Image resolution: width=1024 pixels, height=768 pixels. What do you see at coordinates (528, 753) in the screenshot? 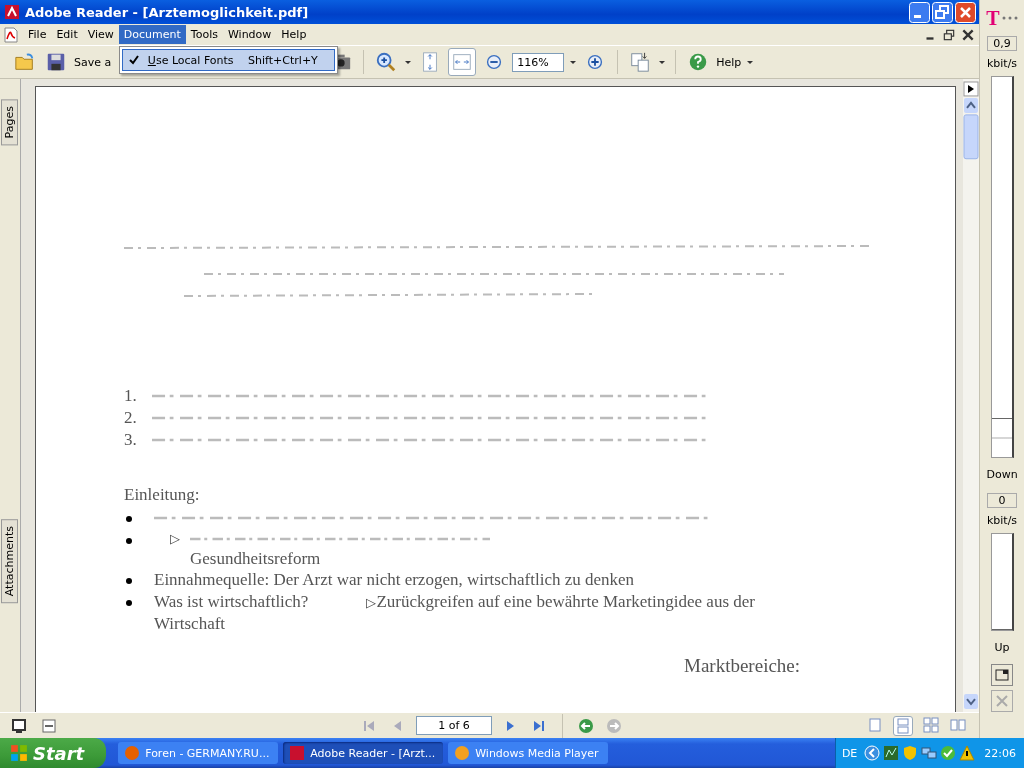
I see `taskbar-button: Windows Media Player` at bounding box center [528, 753].